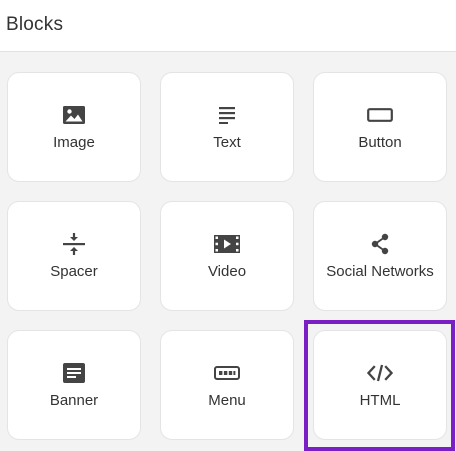 The image size is (456, 451). I want to click on block-text: Text, so click(227, 127).